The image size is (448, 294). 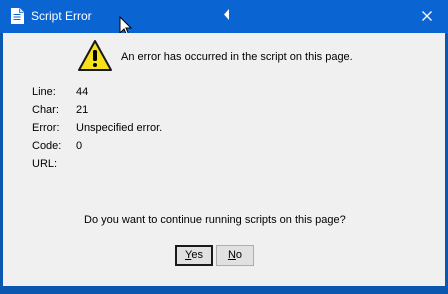 What do you see at coordinates (61, 16) in the screenshot?
I see `window-title: Script Error` at bounding box center [61, 16].